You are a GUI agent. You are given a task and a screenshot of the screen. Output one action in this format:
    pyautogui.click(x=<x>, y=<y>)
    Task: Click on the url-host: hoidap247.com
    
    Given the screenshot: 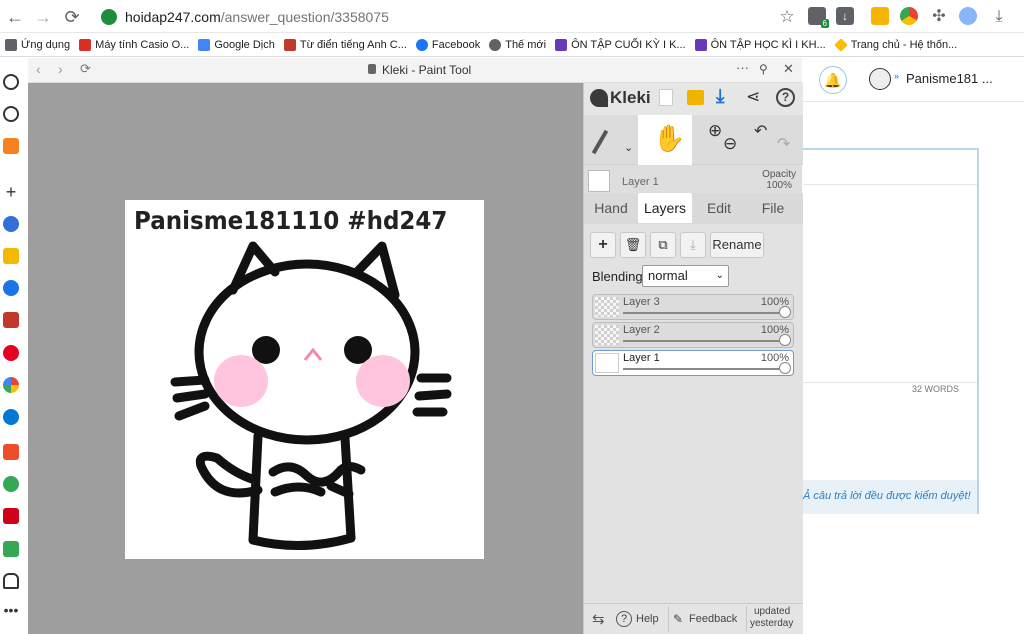 What is the action you would take?
    pyautogui.click(x=173, y=16)
    